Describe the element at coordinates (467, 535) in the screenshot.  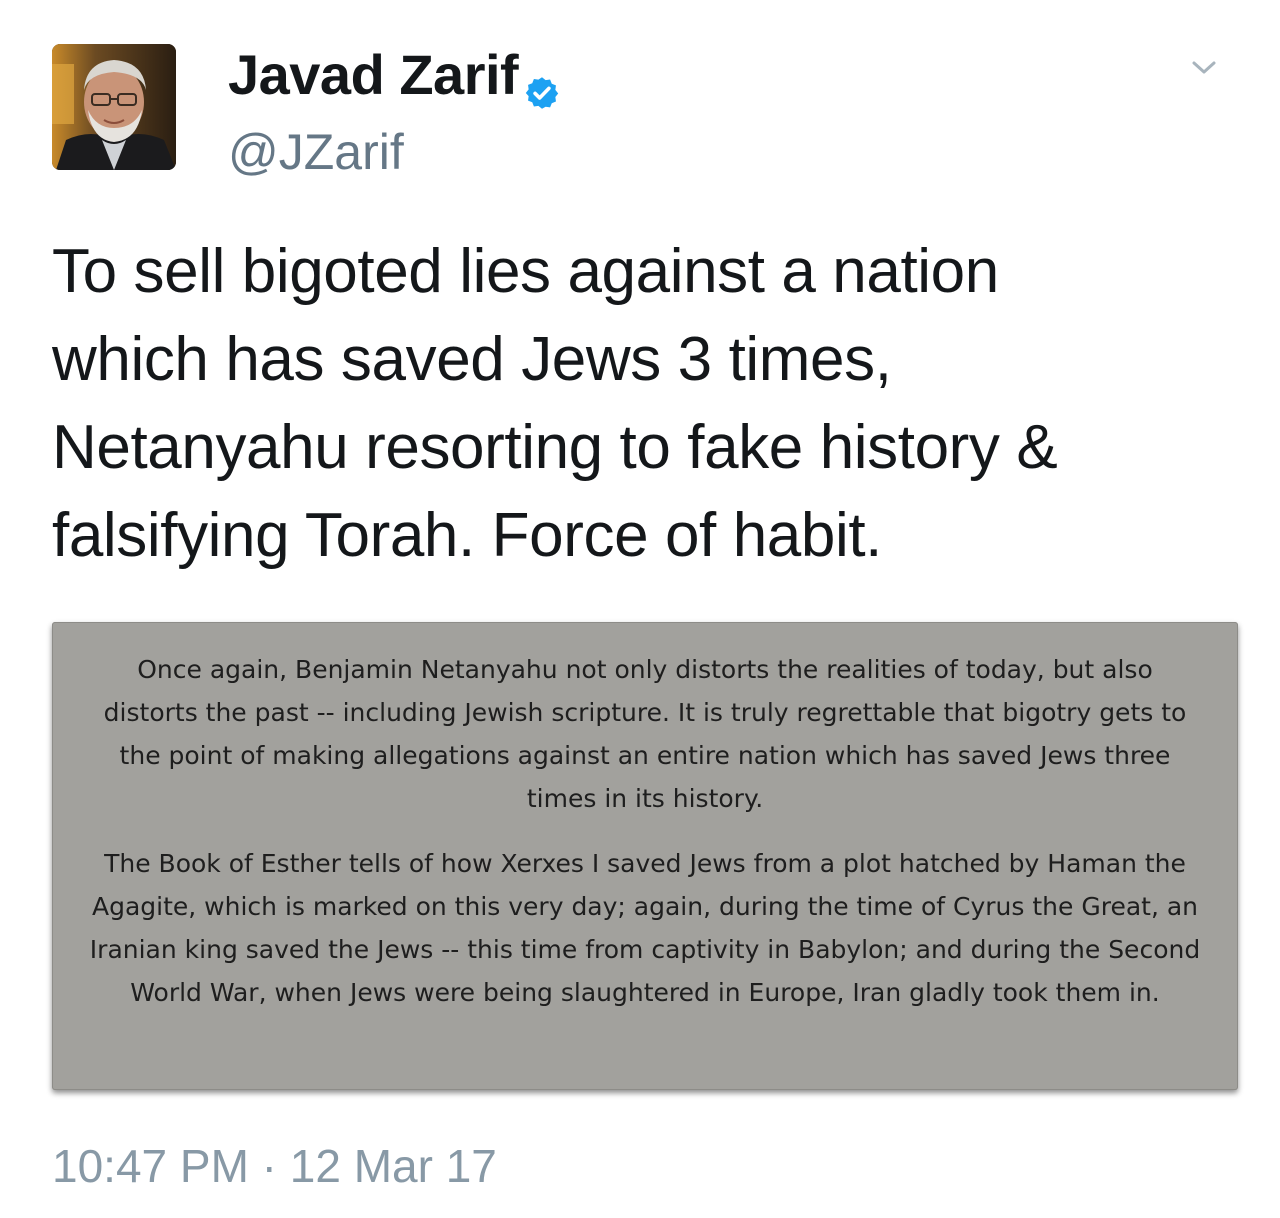
I see `tweet-text-line: falsifying Torah. Force of habit.` at that location.